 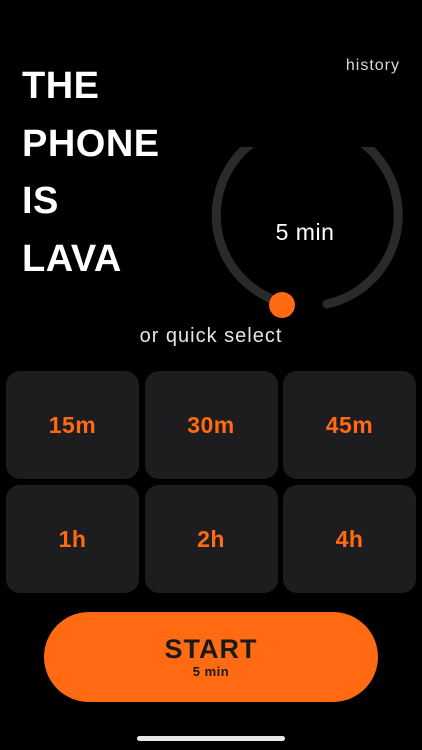 What do you see at coordinates (72, 258) in the screenshot?
I see `title-line: LAVA` at bounding box center [72, 258].